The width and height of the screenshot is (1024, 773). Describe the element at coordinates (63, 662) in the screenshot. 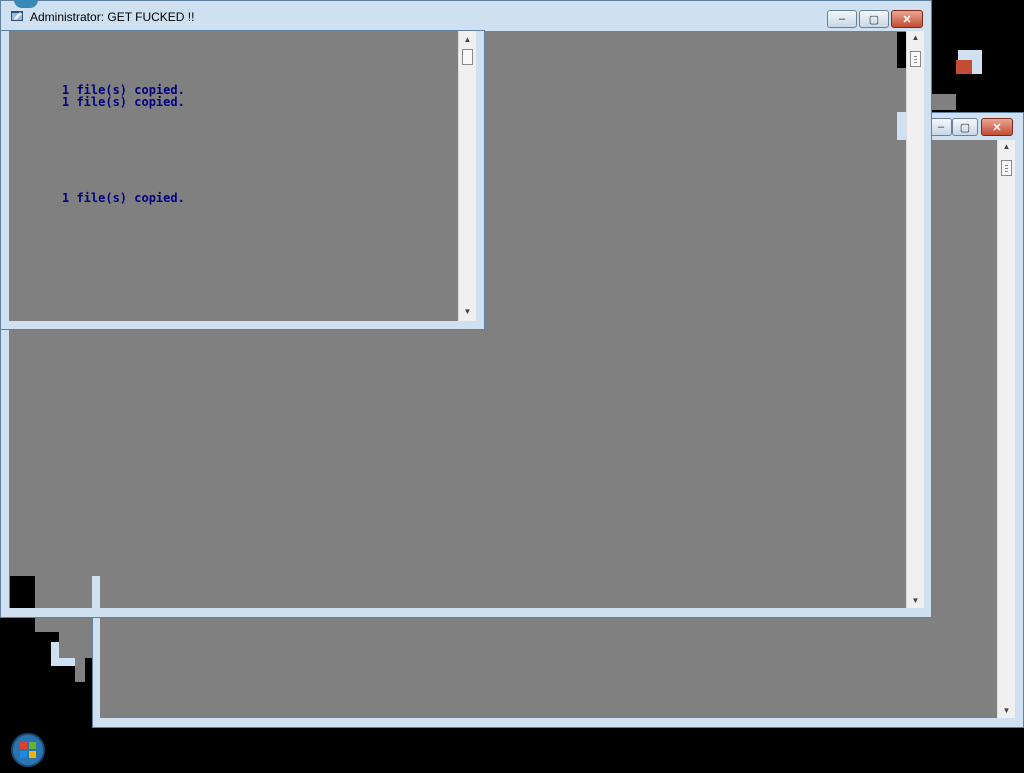

I see `glitch-frame-l2` at that location.